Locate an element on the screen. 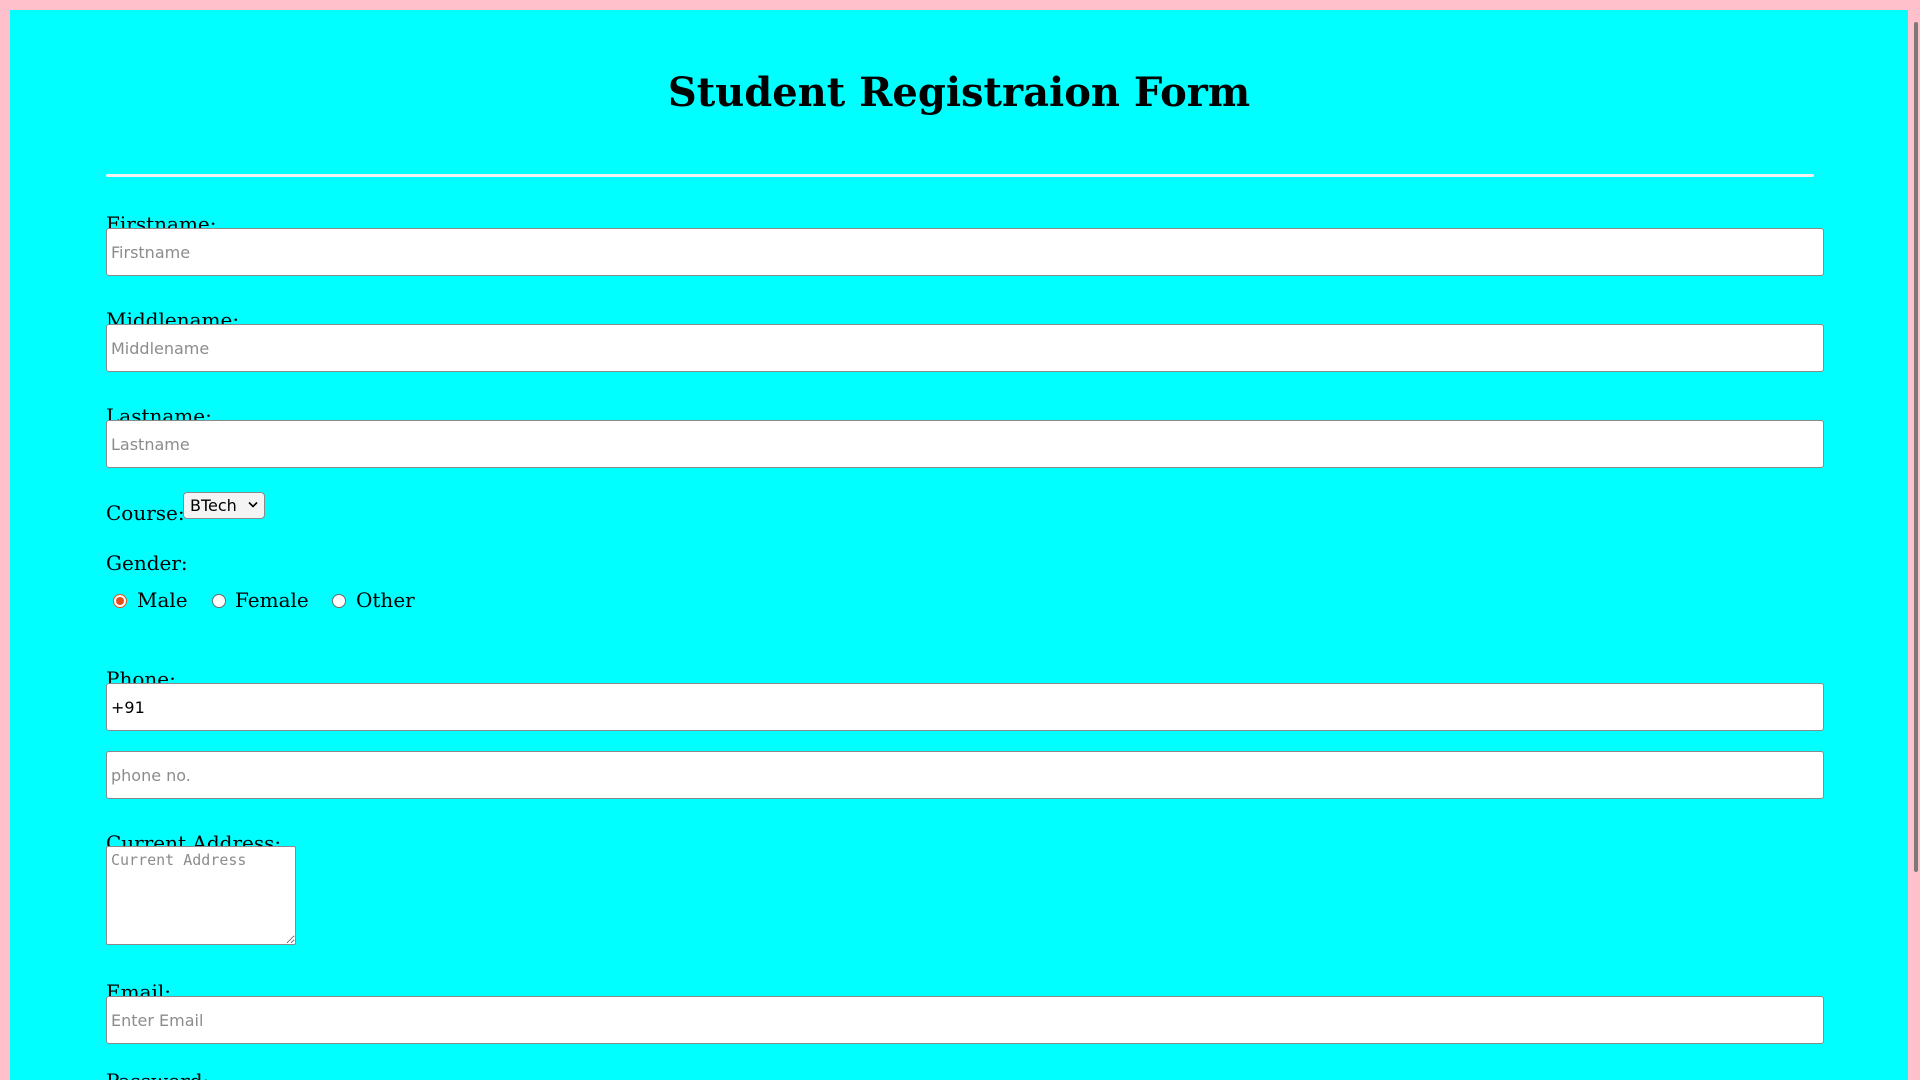 Image resolution: width=1920 pixels, height=1080 pixels. chevron-down-icon is located at coordinates (253, 504).